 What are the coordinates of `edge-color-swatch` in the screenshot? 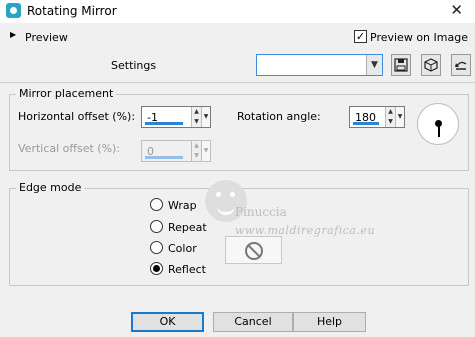 It's located at (253, 250).